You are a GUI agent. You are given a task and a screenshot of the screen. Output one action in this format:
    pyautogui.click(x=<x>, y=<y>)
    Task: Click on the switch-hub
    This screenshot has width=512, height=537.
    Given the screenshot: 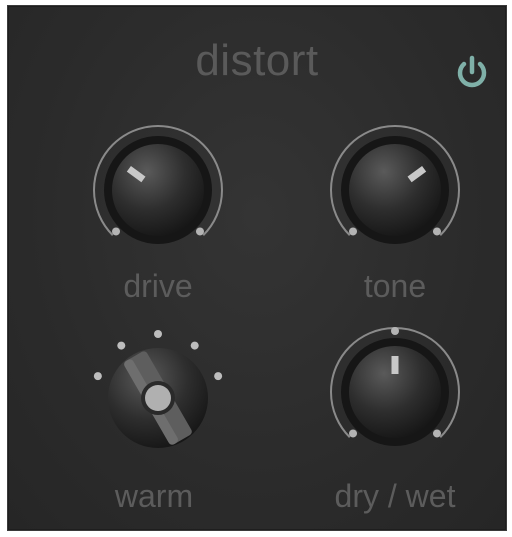 What is the action you would take?
    pyautogui.click(x=158, y=398)
    